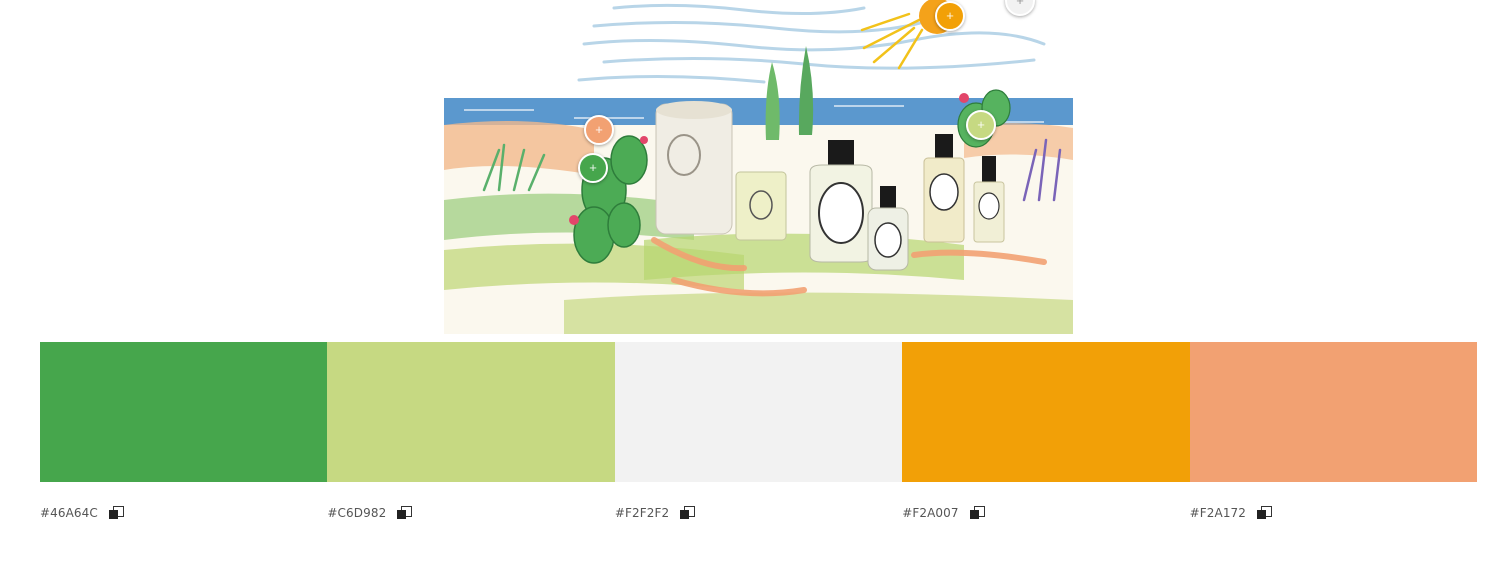 Image resolution: width=1503 pixels, height=587 pixels. What do you see at coordinates (930, 513) in the screenshot?
I see `hex-code: #F2A007` at bounding box center [930, 513].